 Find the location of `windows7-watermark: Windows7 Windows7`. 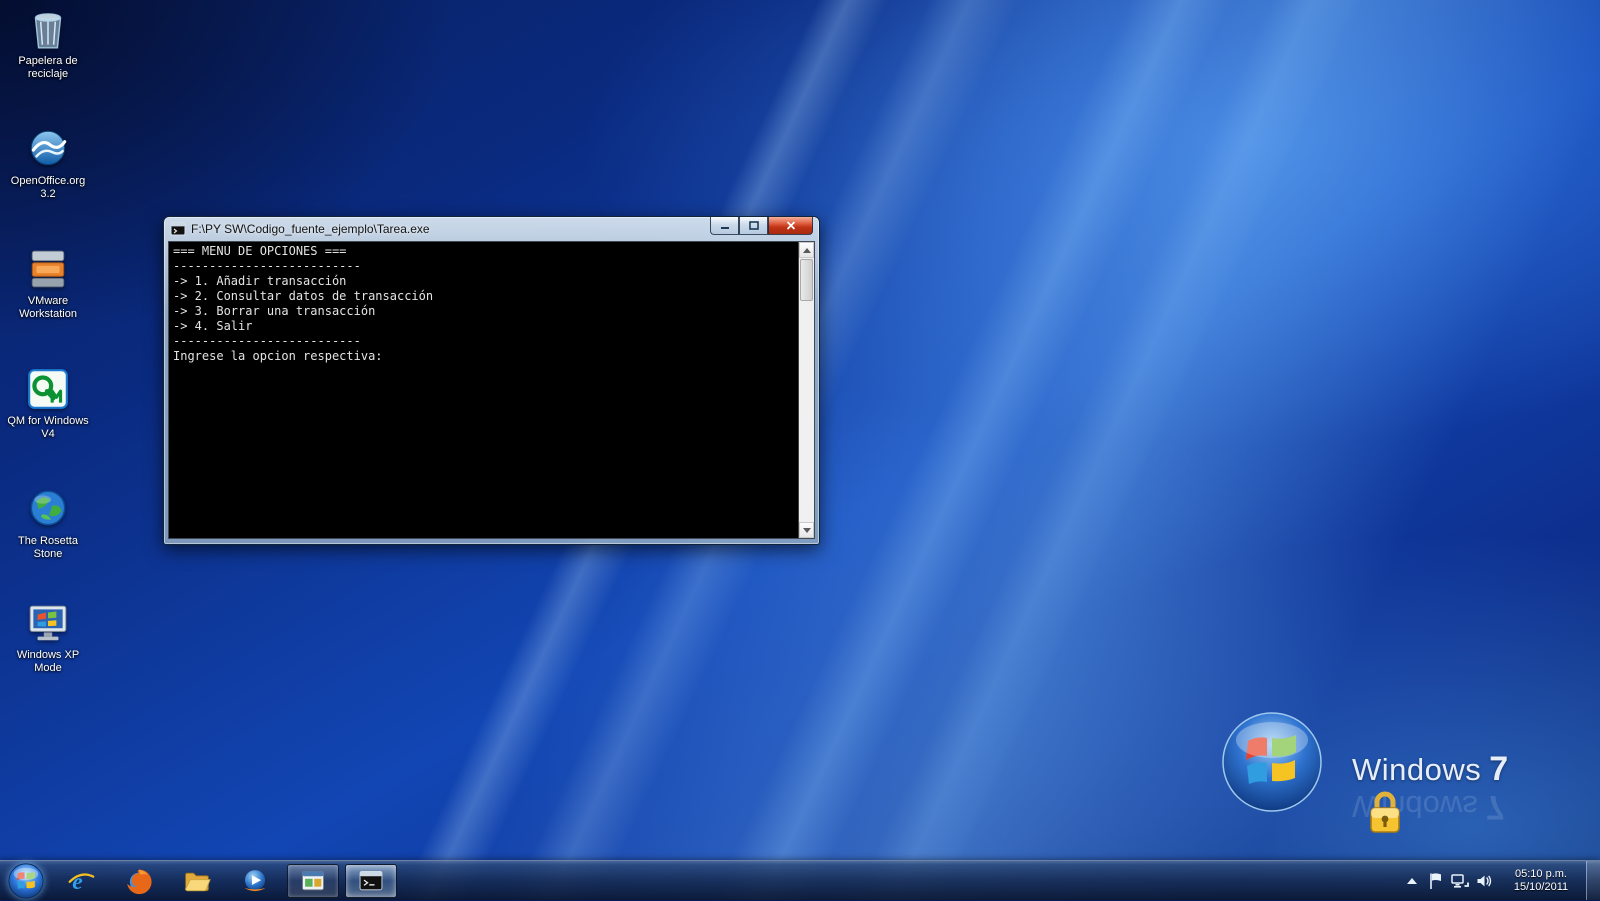

windows7-watermark: Windows7 Windows7 is located at coordinates (1390, 780).